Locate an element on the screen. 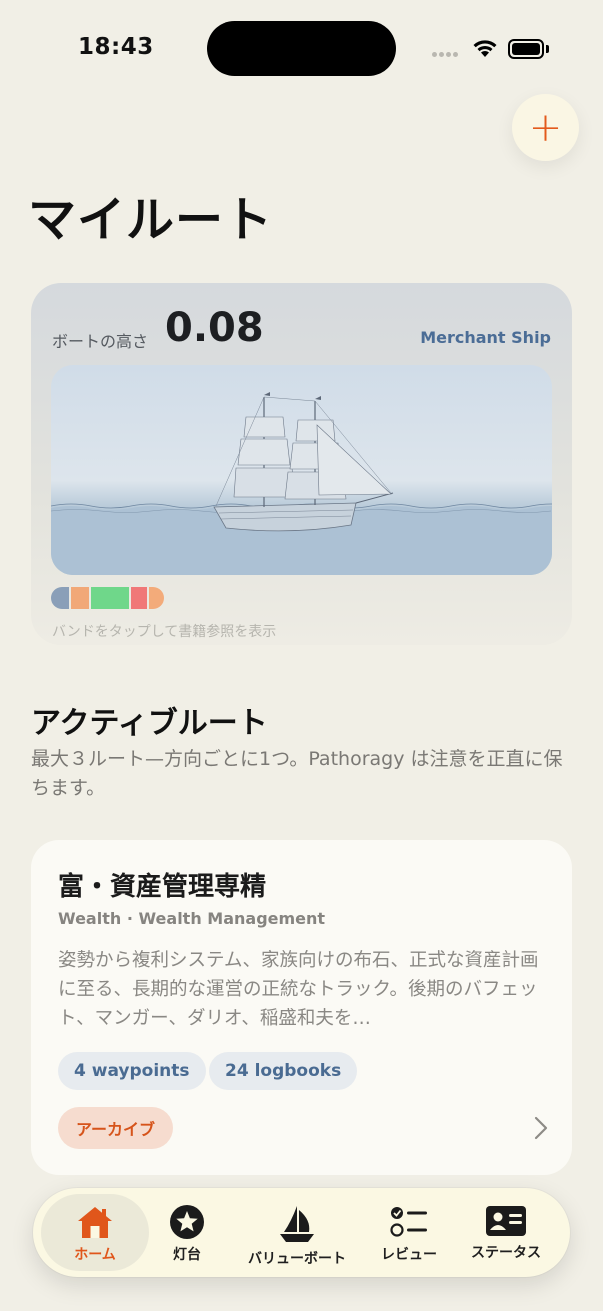 This screenshot has height=1311, width=603. add-route-button: + is located at coordinates (545, 127).